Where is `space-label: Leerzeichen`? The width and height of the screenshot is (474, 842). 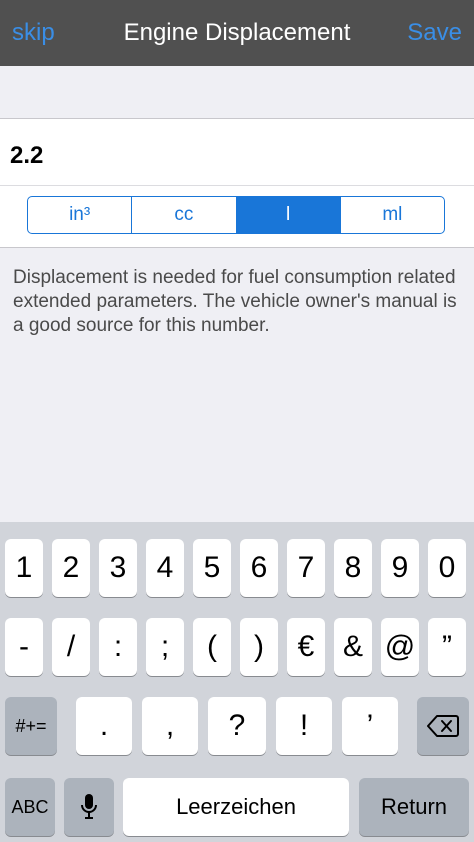
space-label: Leerzeichen is located at coordinates (236, 806).